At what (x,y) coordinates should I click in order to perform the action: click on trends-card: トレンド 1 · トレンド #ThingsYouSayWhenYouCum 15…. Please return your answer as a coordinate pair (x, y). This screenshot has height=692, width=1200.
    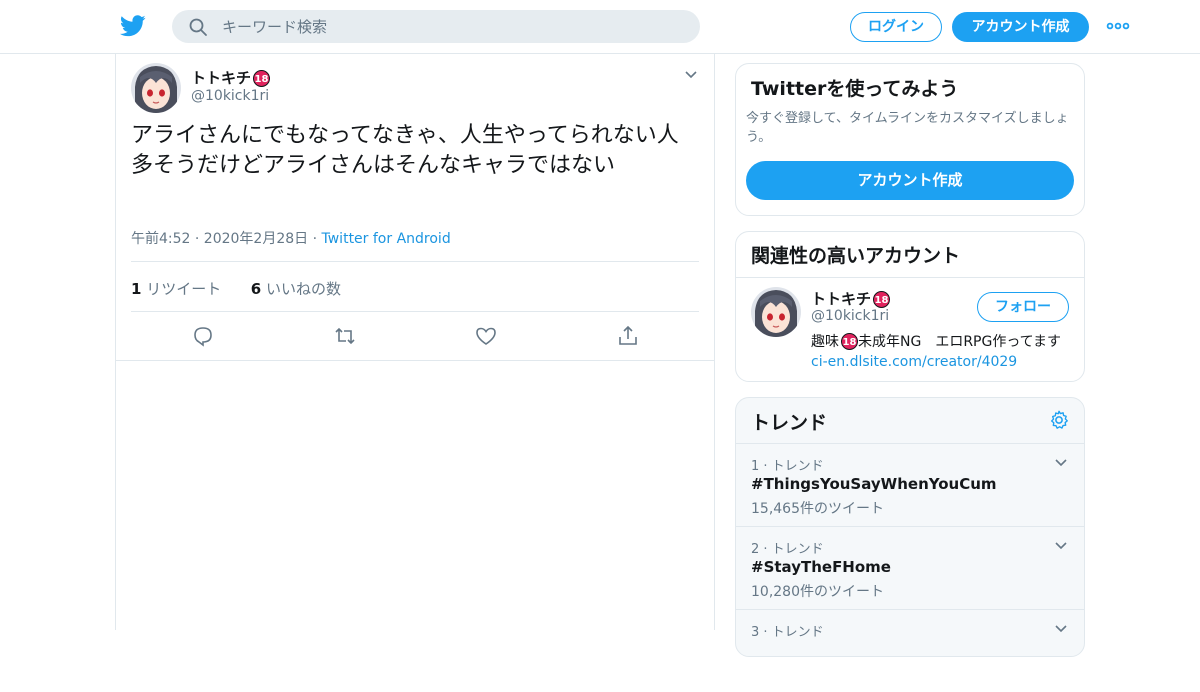
    Looking at the image, I should click on (910, 527).